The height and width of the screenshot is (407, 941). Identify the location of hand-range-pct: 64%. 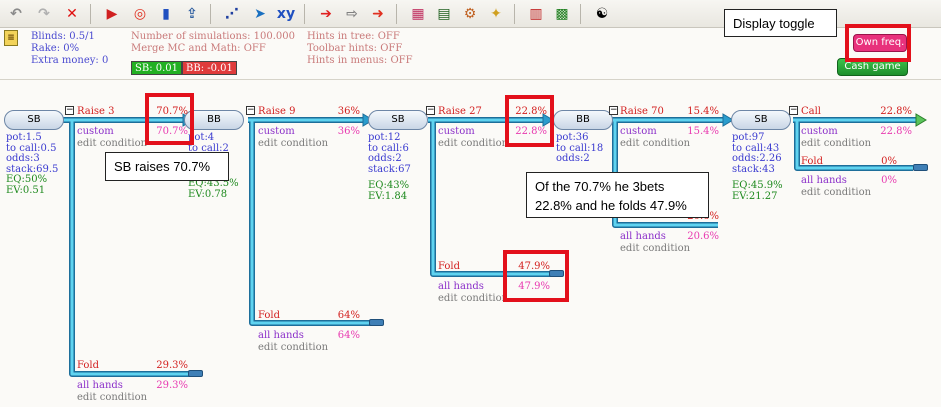
(348, 335).